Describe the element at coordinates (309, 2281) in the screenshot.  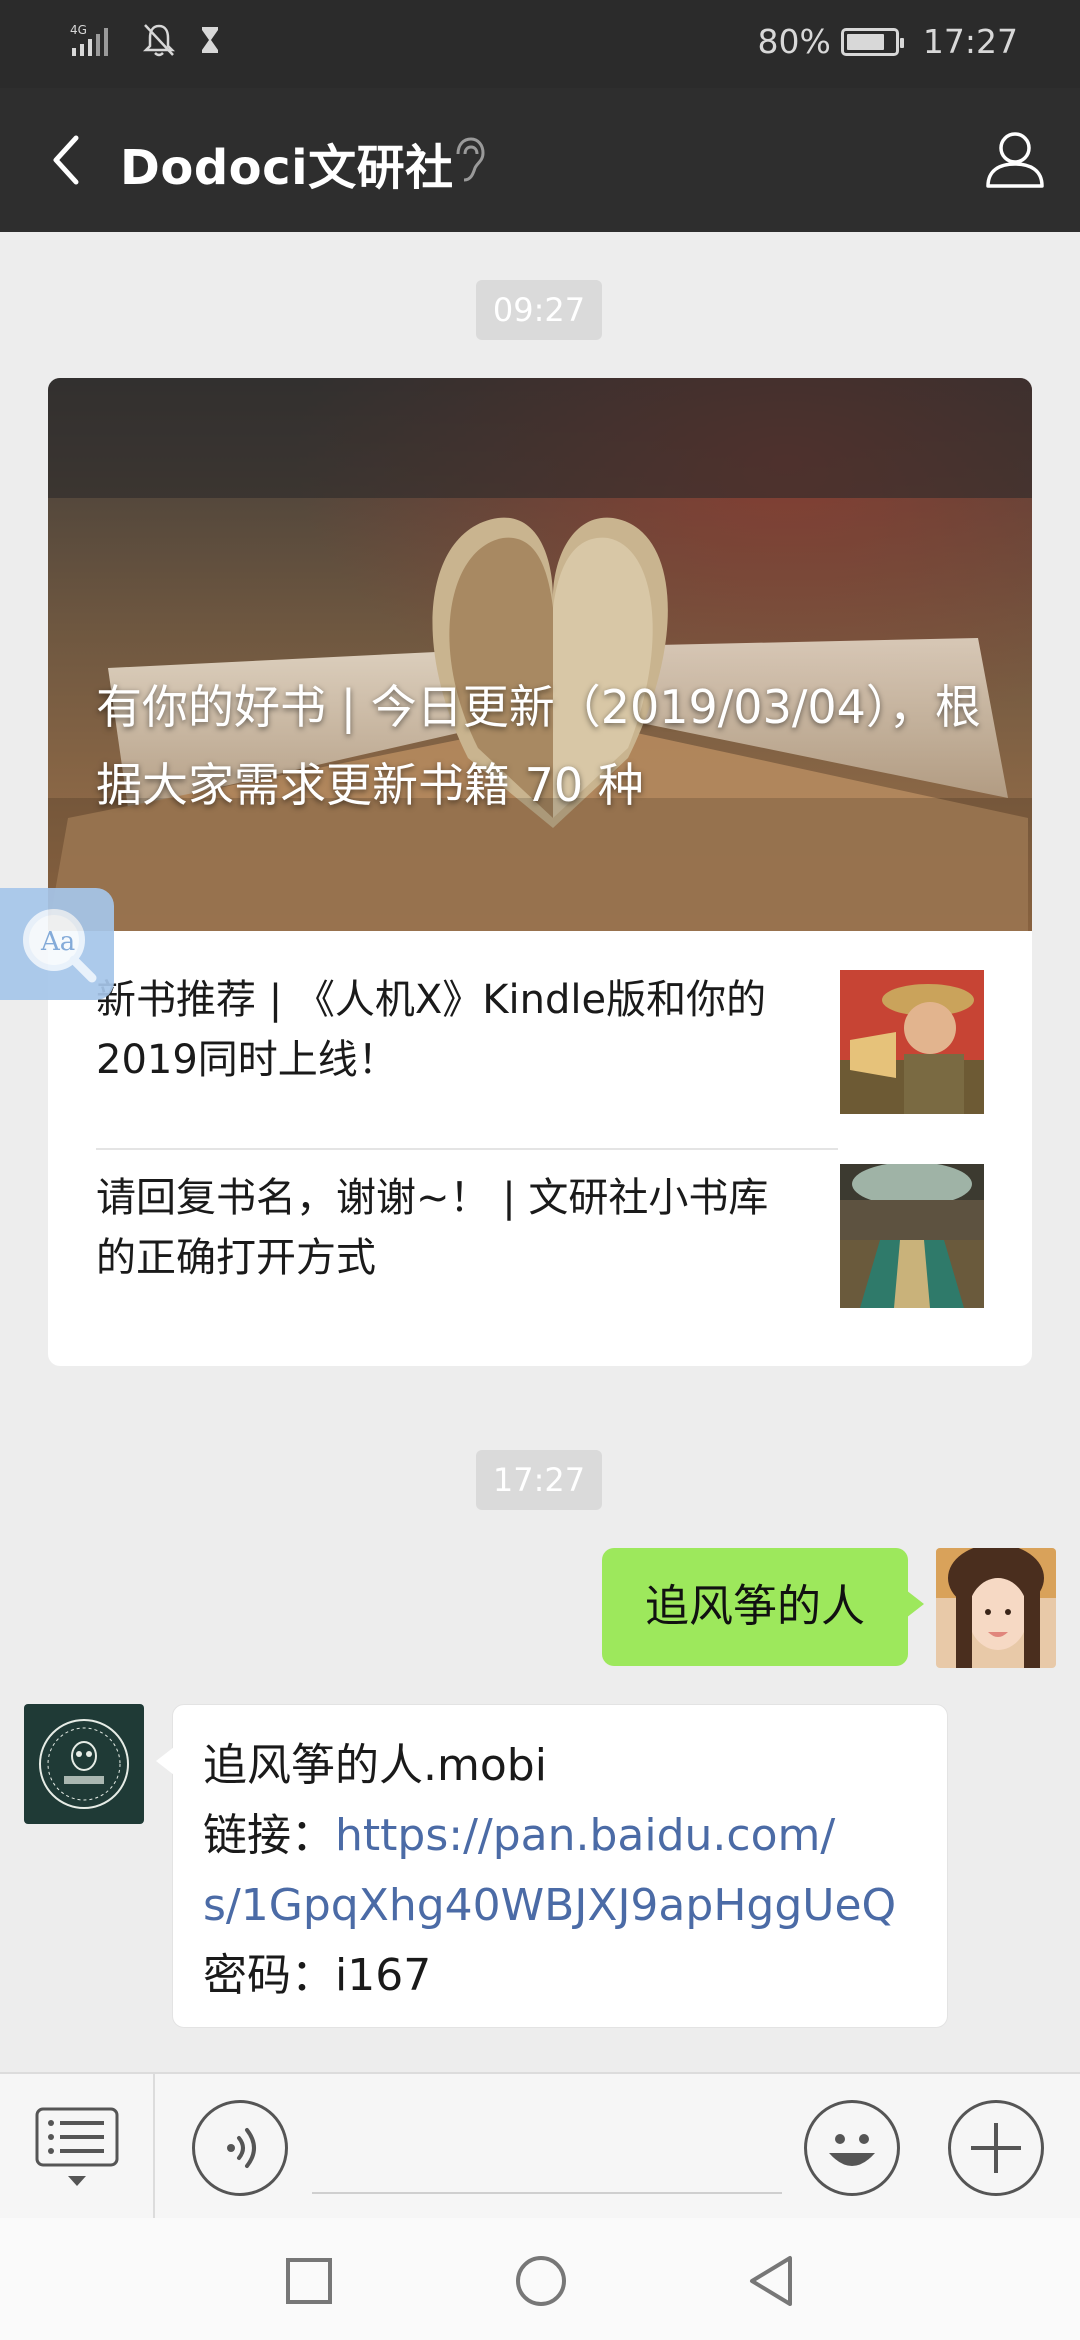
I see `square-icon` at that location.